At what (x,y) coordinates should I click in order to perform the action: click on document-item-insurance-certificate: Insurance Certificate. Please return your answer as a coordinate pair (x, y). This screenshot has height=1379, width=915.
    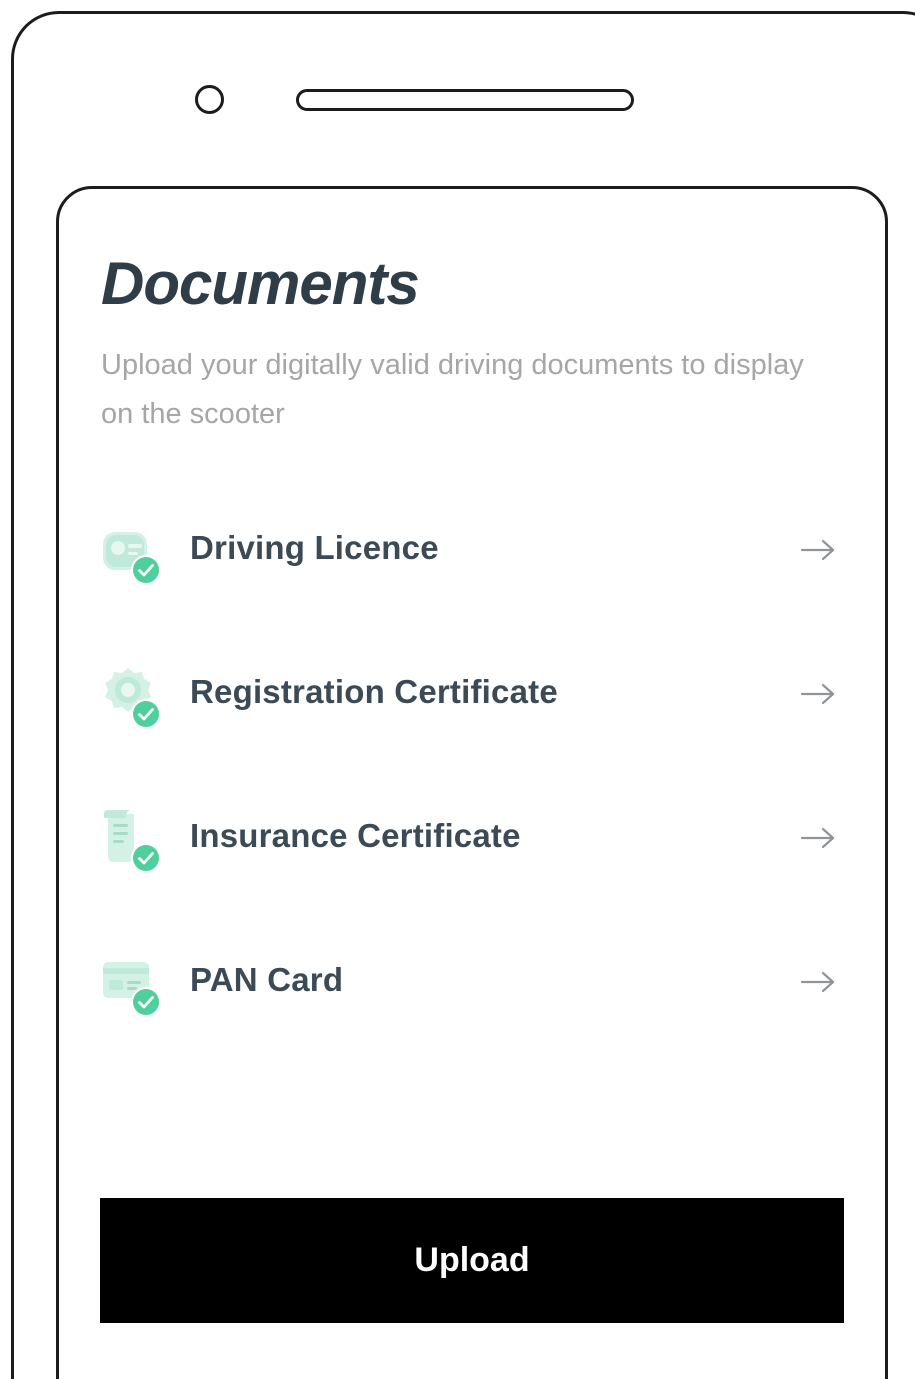
    Looking at the image, I should click on (472, 848).